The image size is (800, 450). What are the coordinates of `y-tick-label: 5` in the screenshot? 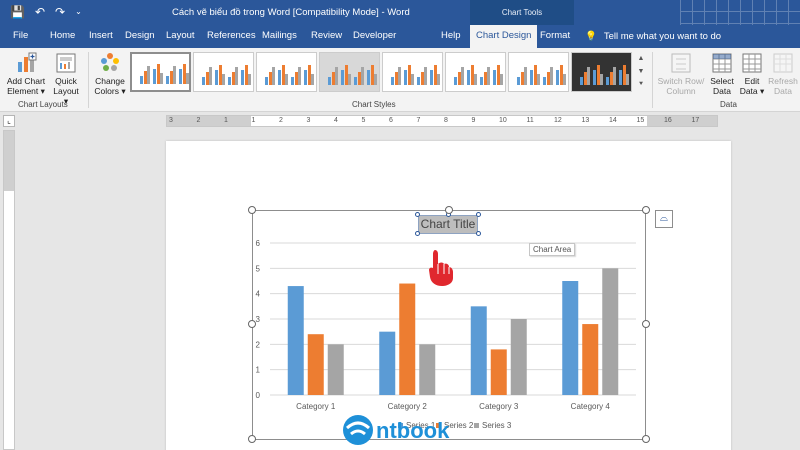 It's located at (258, 268).